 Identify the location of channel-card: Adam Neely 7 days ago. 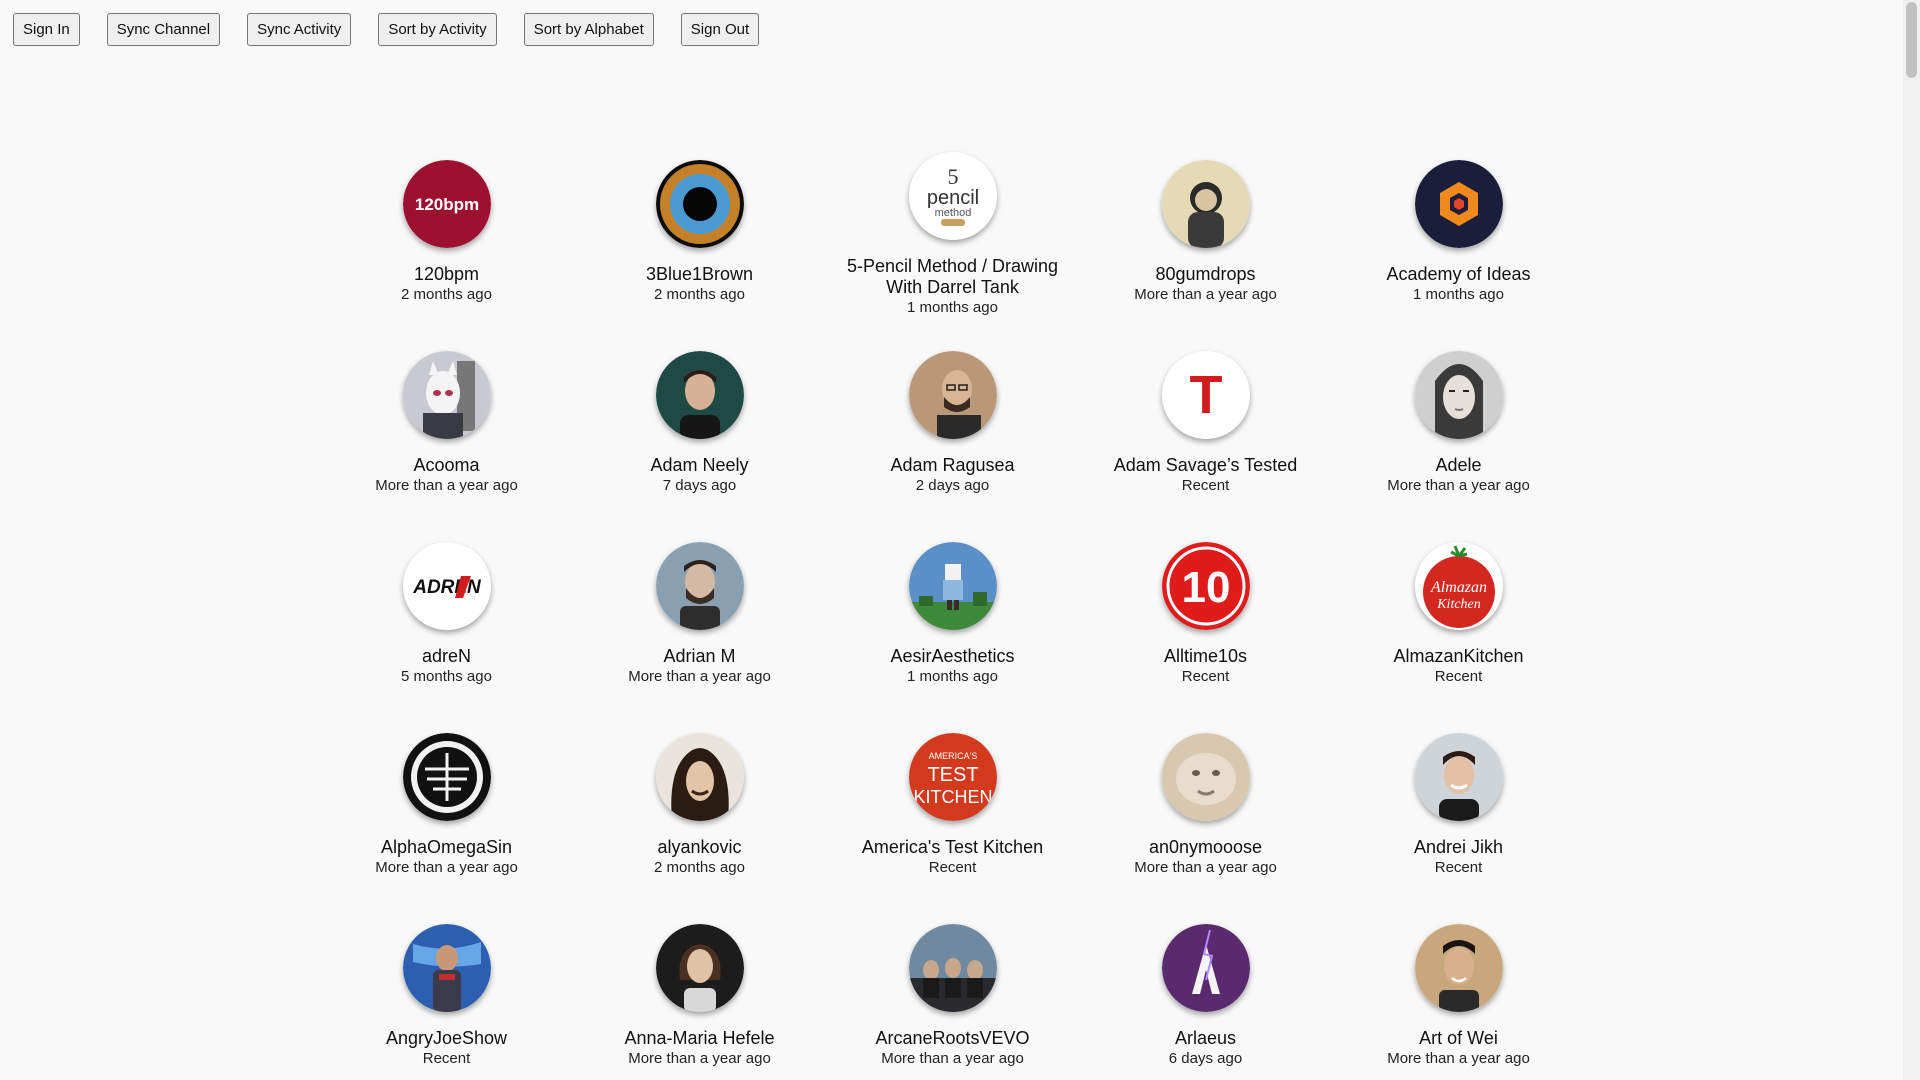
(699, 446).